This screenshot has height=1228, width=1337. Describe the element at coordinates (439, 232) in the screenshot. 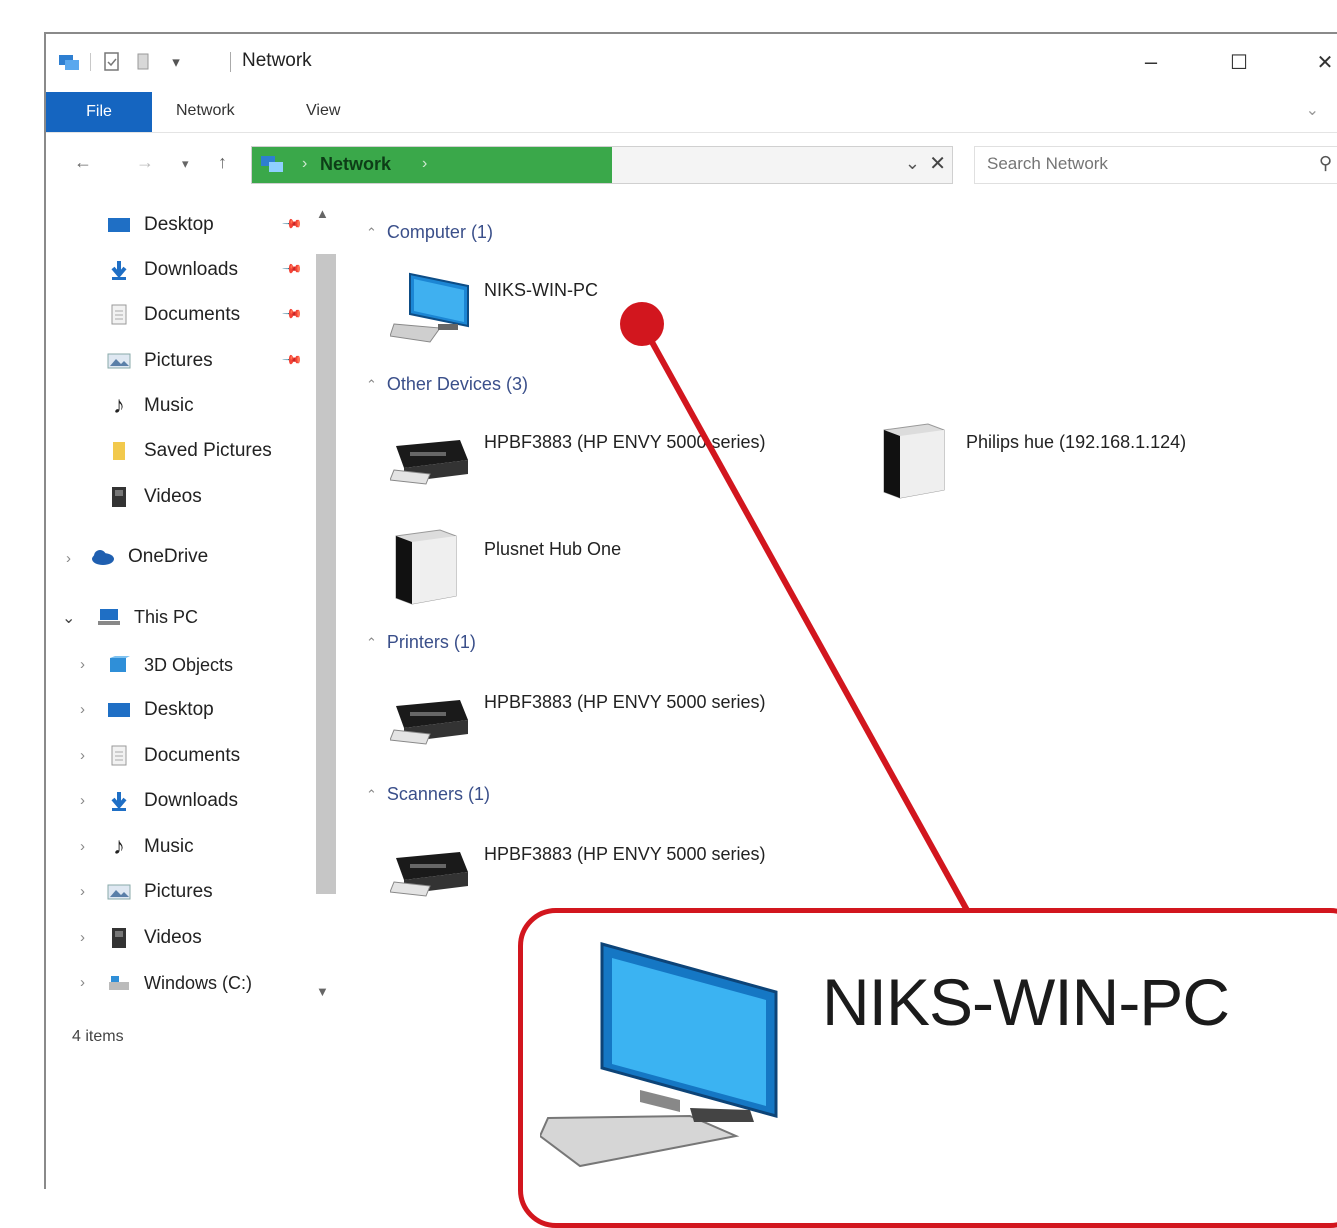

I see `group-header-label: Computer (1)` at that location.